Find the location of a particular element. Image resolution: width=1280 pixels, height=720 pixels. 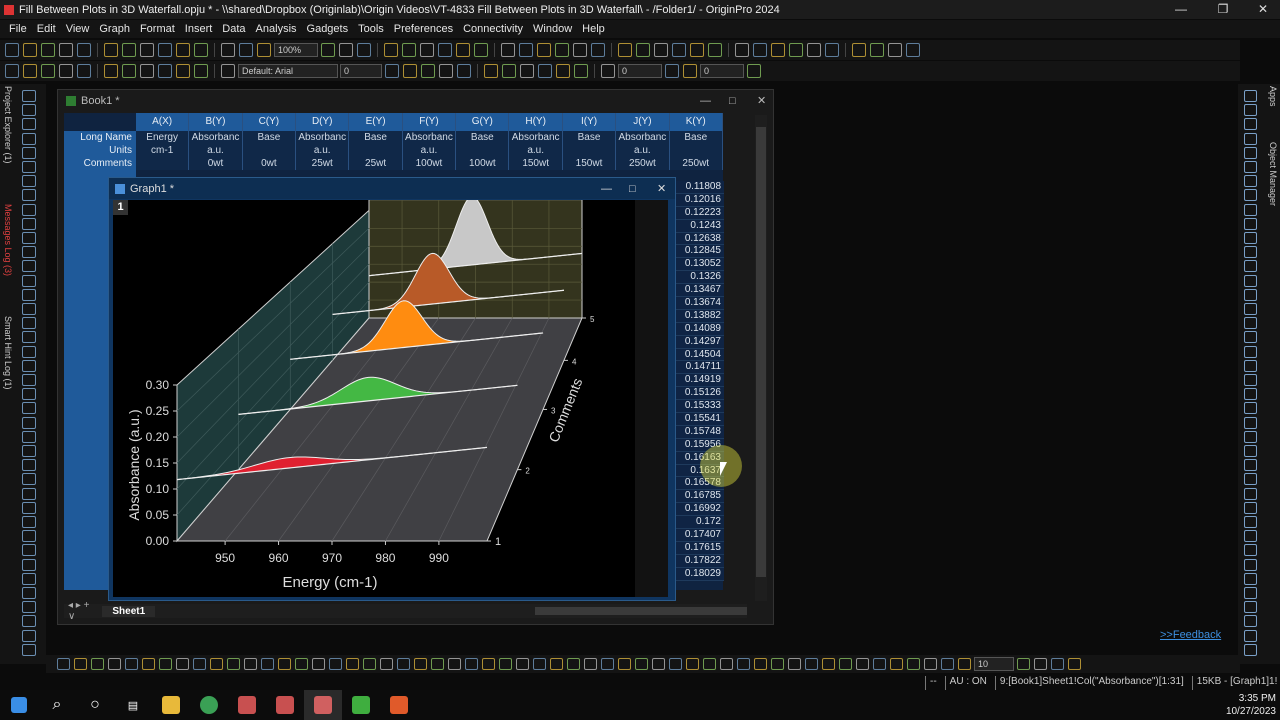

column-header: D(Y) is located at coordinates (323, 122).